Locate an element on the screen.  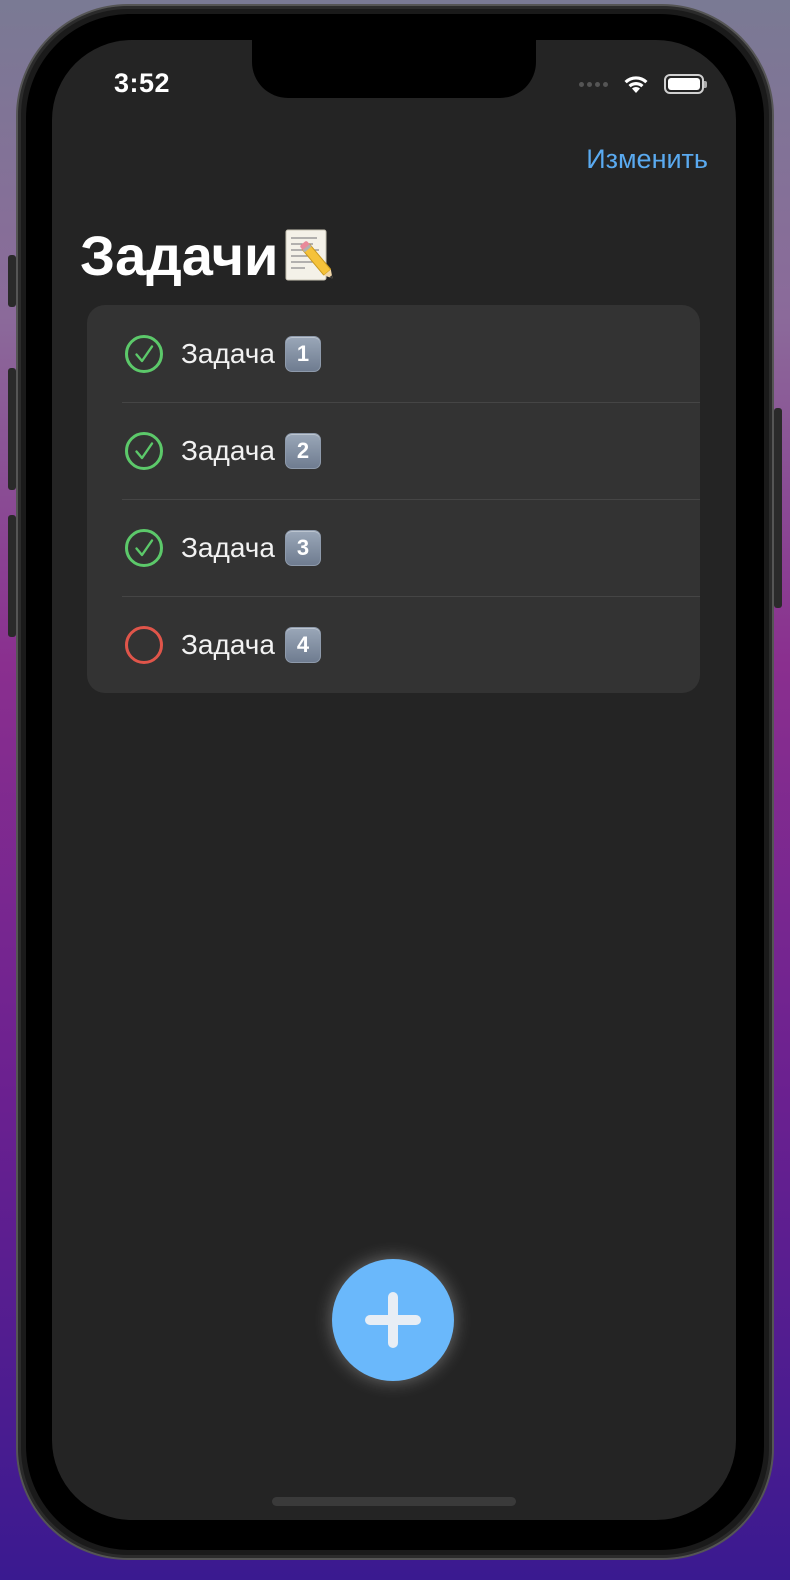
page-title-text: Задачи is located at coordinates (179, 255).